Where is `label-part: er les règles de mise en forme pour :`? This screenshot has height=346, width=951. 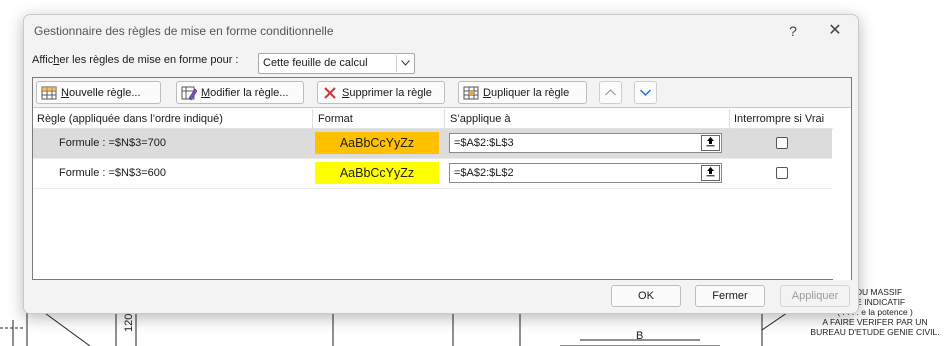
label-part: er les règles de mise en forme pour : is located at coordinates (149, 60).